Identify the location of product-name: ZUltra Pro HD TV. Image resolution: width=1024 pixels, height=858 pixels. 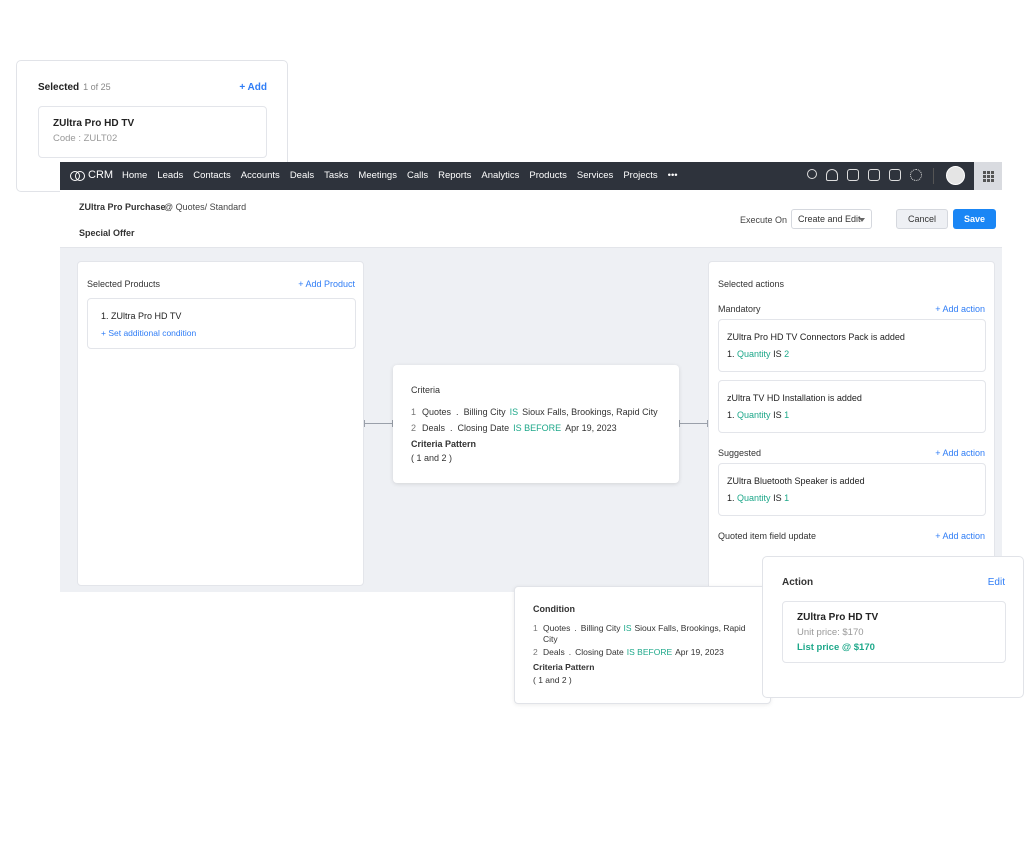
(94, 123).